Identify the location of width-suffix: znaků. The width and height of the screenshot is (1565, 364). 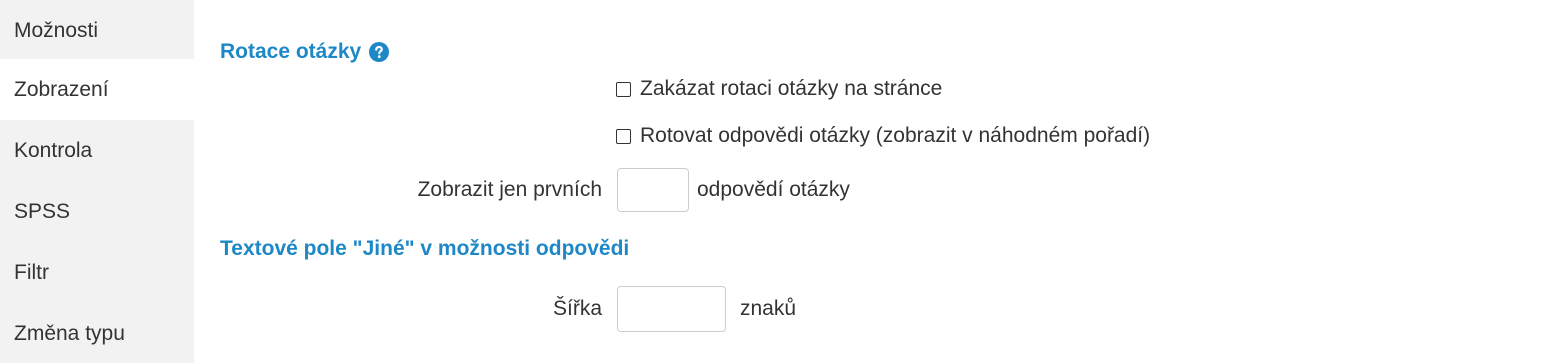
(768, 308).